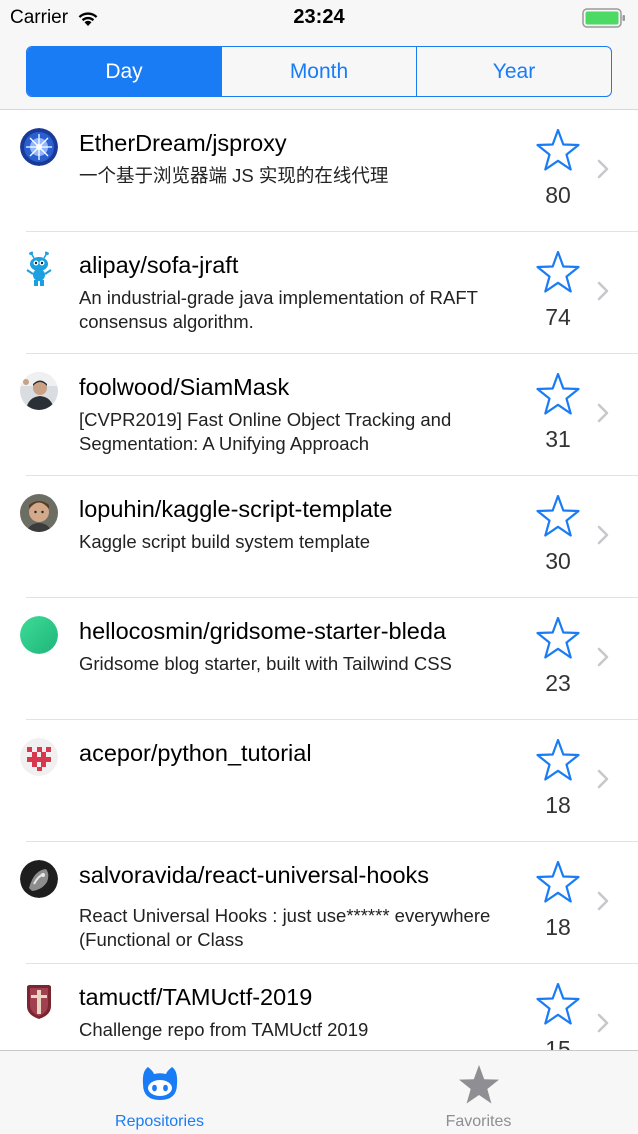 Image resolution: width=638 pixels, height=1134 pixels. What do you see at coordinates (603, 18) in the screenshot?
I see `battery-icon` at bounding box center [603, 18].